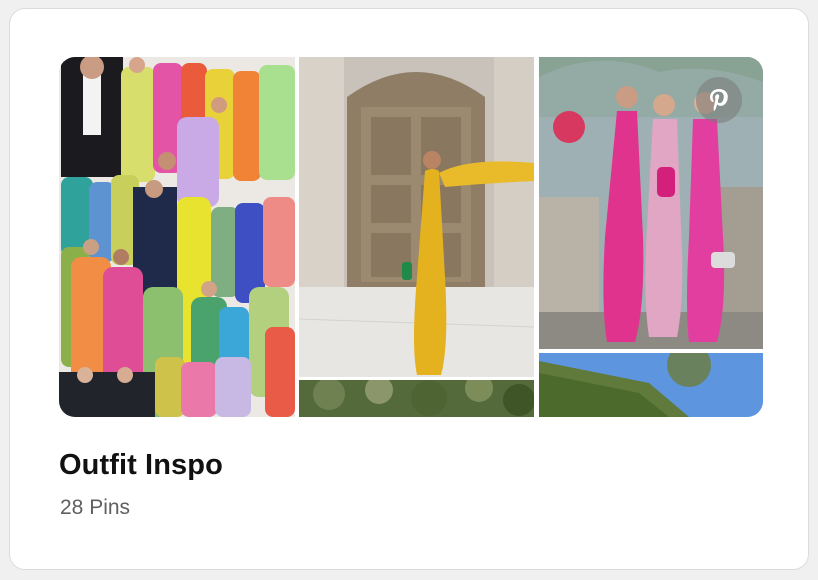 The width and height of the screenshot is (818, 580). What do you see at coordinates (141, 465) in the screenshot?
I see `board-title: Outfit Inspo` at bounding box center [141, 465].